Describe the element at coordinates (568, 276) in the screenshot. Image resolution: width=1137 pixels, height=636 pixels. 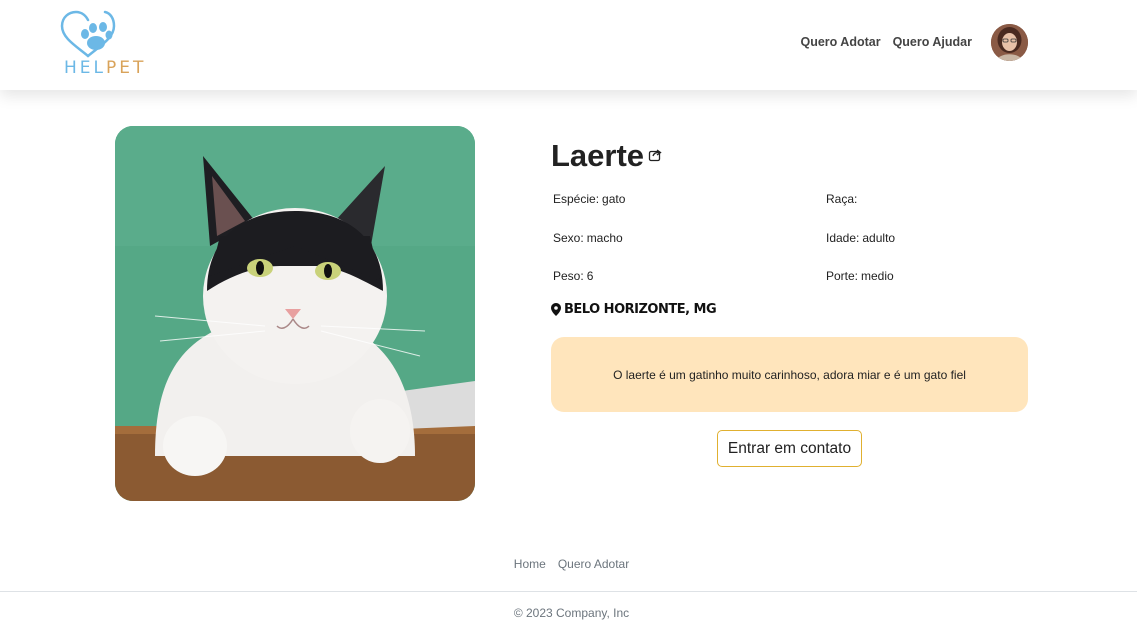
I see `attr-peso-label: Peso:` at that location.